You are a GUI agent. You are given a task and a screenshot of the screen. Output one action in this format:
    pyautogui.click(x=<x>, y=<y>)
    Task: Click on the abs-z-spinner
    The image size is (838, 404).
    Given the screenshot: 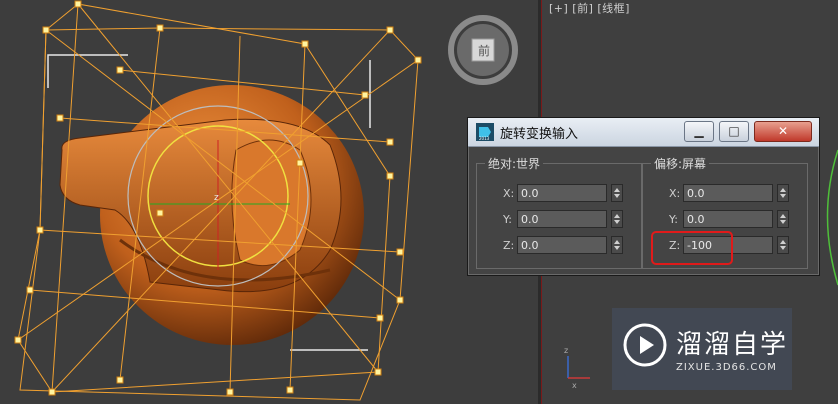 What is the action you would take?
    pyautogui.click(x=617, y=245)
    